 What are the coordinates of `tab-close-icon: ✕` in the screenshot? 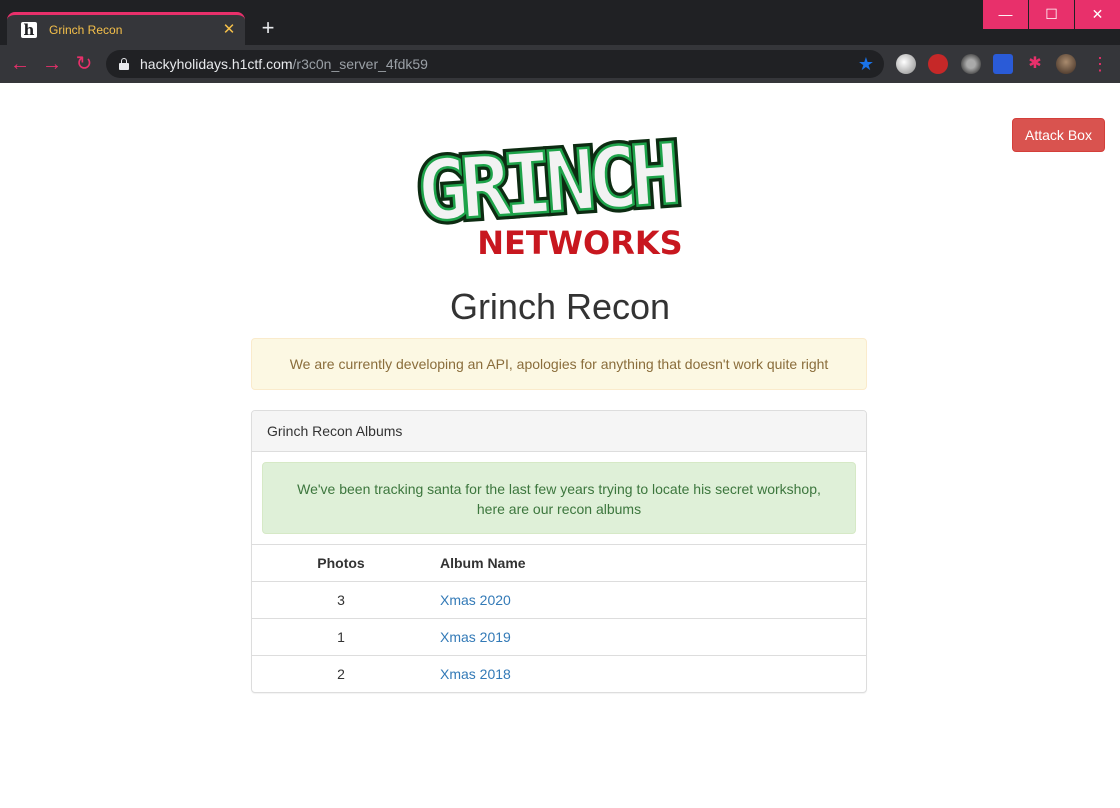 It's located at (229, 30).